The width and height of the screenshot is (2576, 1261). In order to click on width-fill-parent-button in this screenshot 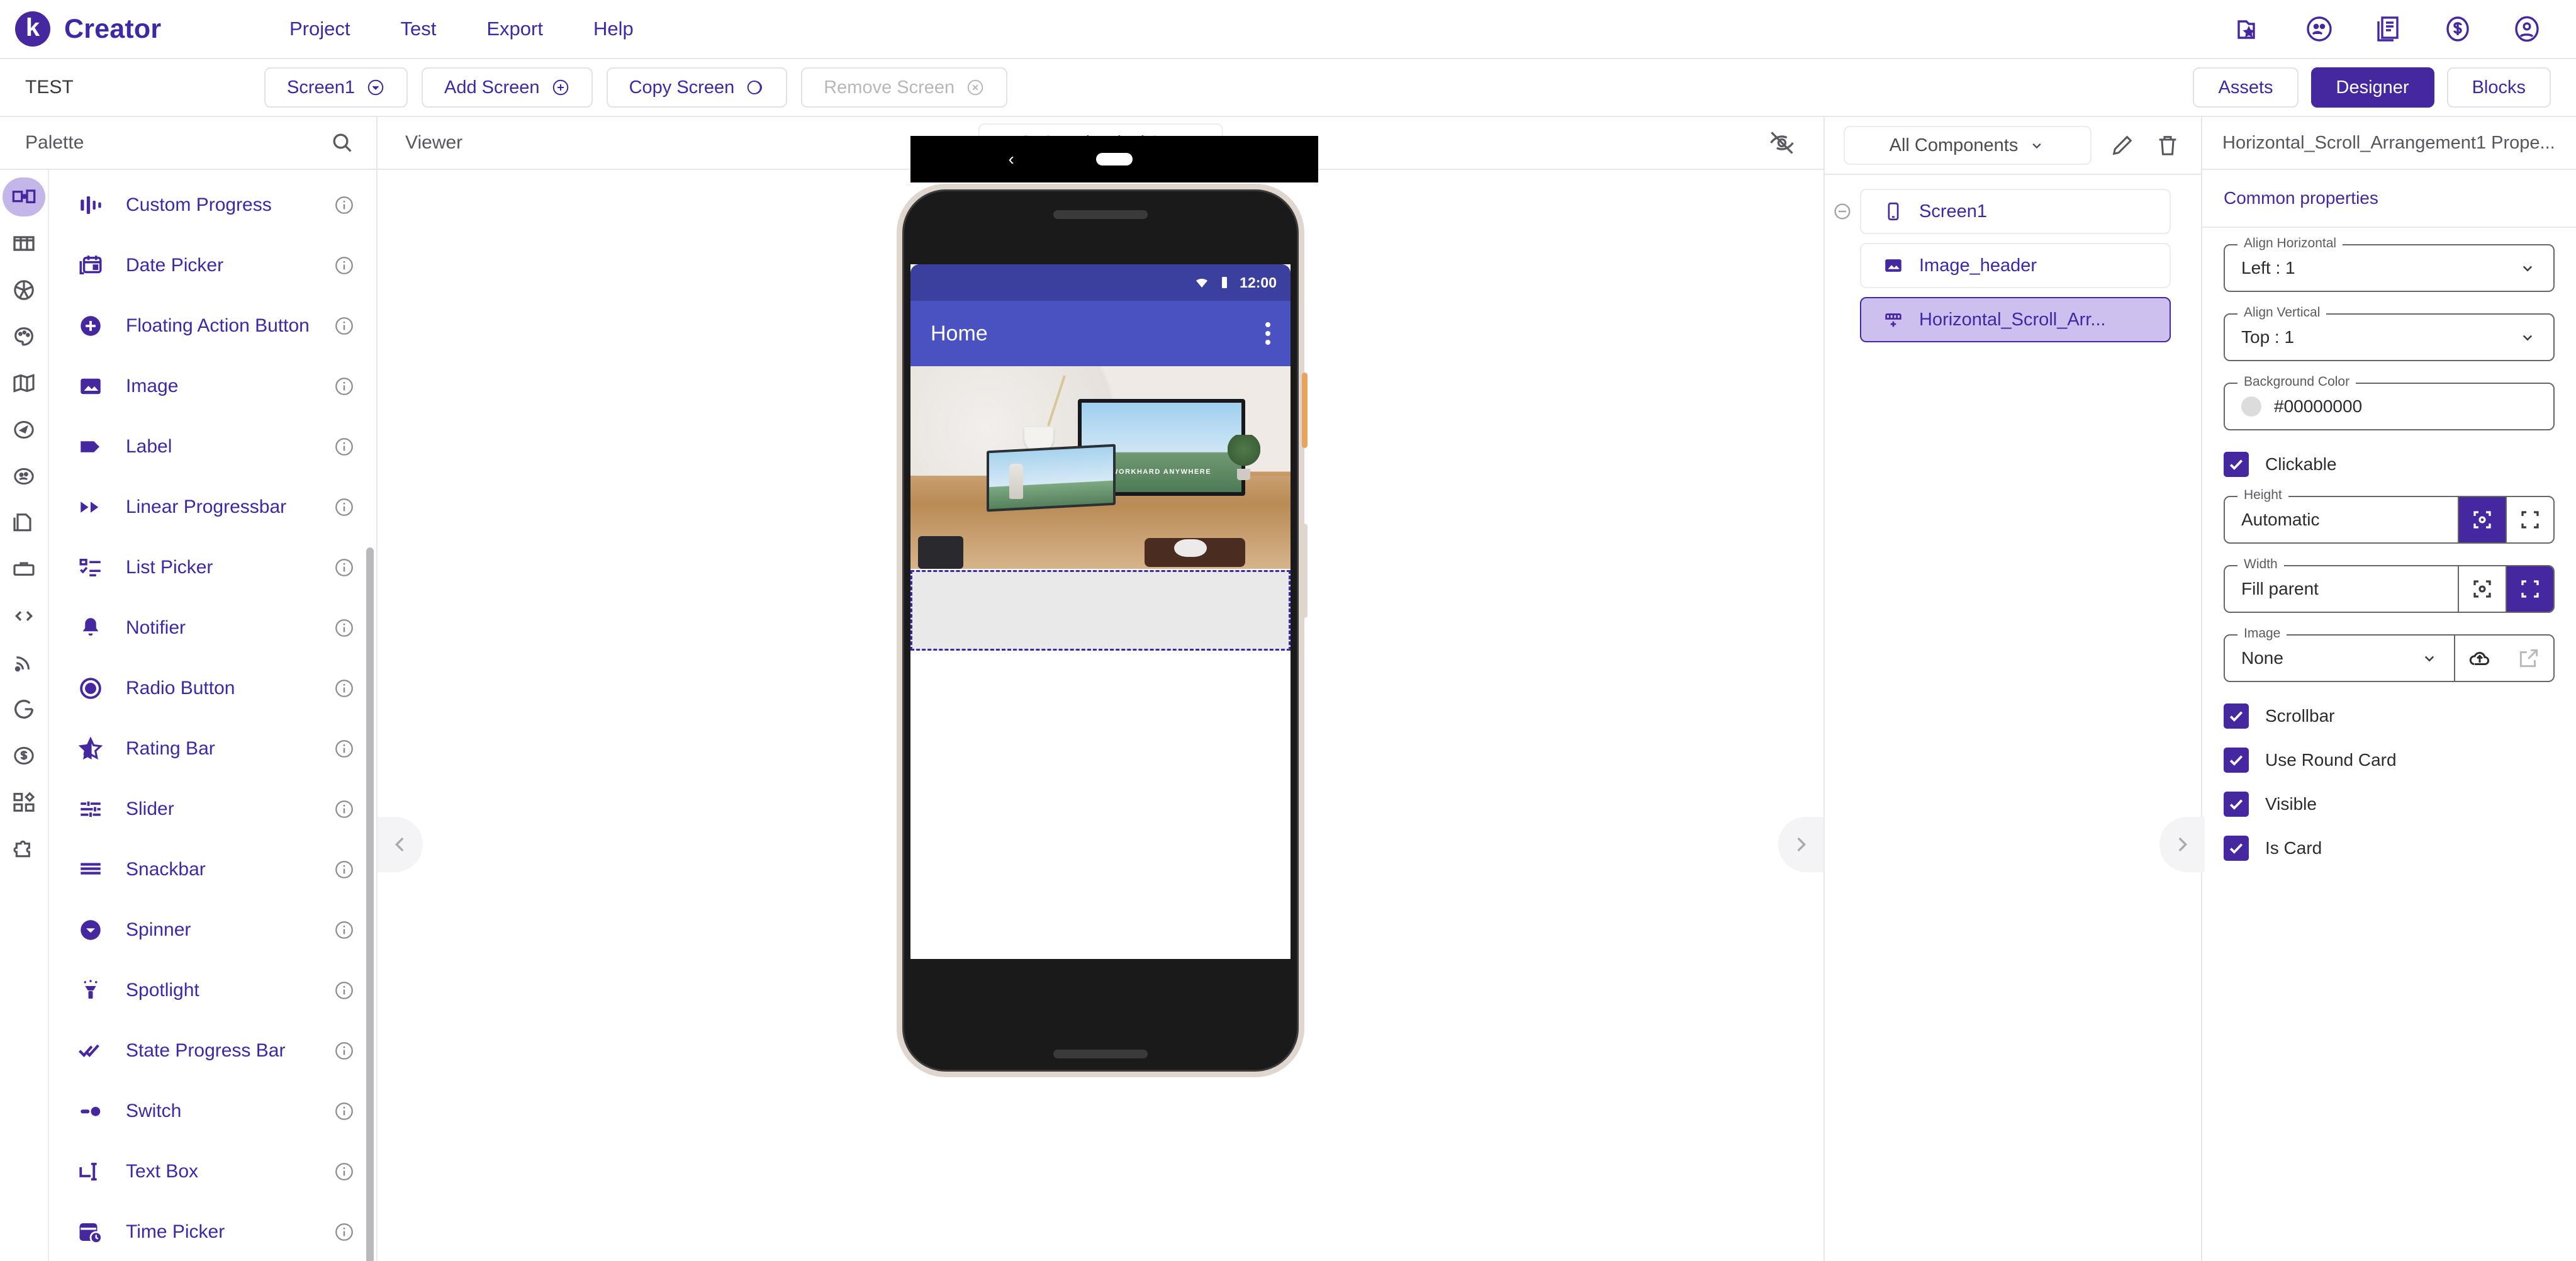, I will do `click(2529, 589)`.